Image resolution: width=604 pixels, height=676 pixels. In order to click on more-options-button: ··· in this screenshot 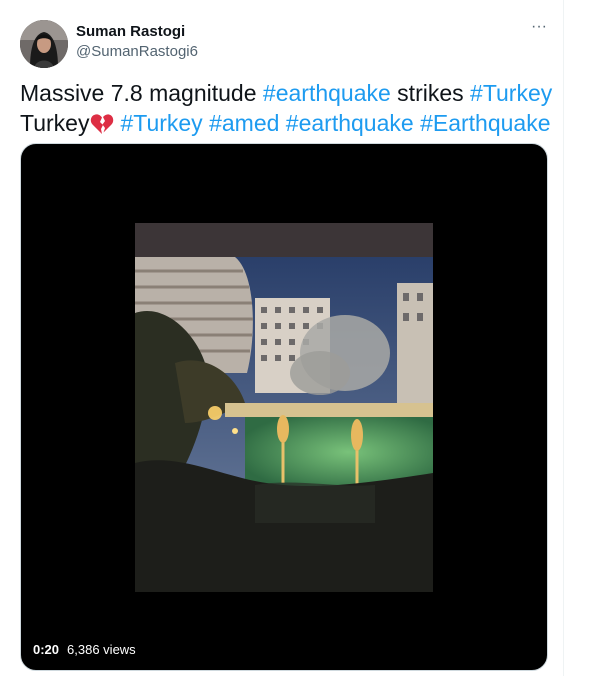, I will do `click(539, 30)`.